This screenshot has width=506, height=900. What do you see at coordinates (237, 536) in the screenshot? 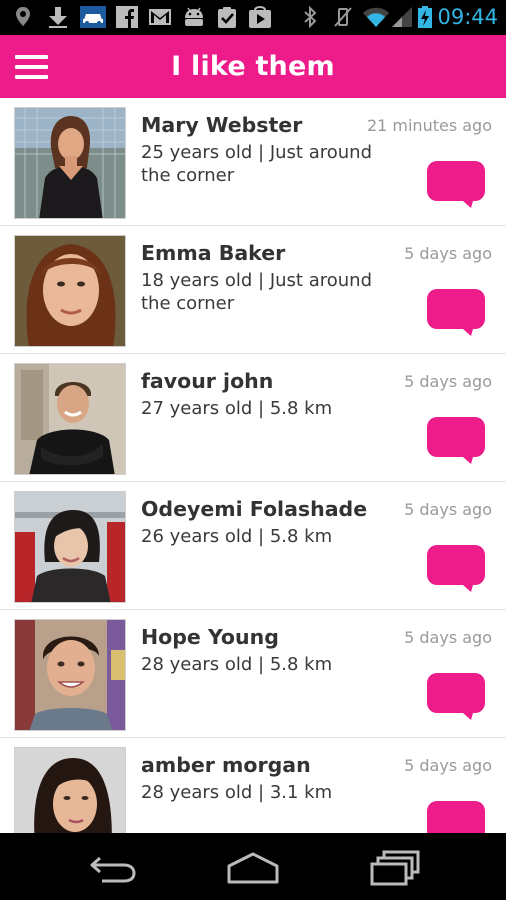
I see `person-detail: 26 years old | 5.8 km` at bounding box center [237, 536].